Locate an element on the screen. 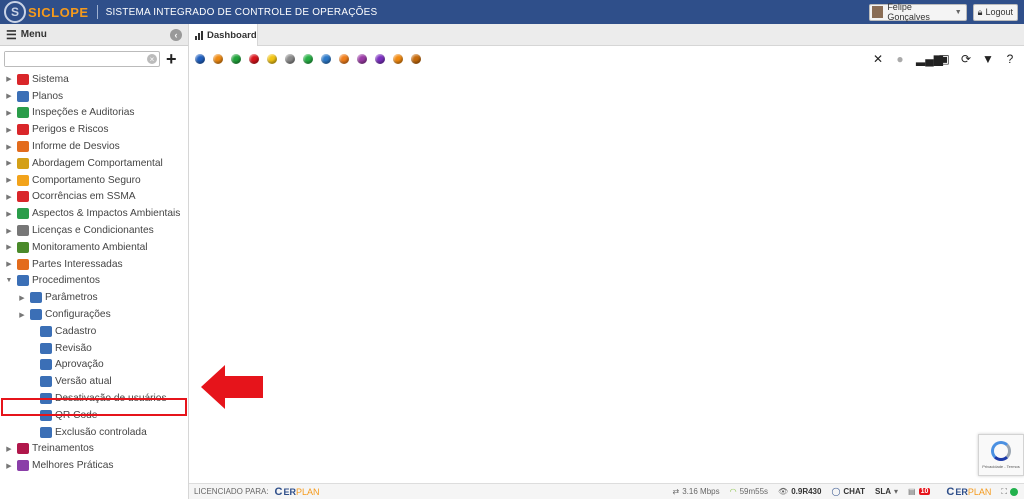  add-button: + is located at coordinates (171, 59).